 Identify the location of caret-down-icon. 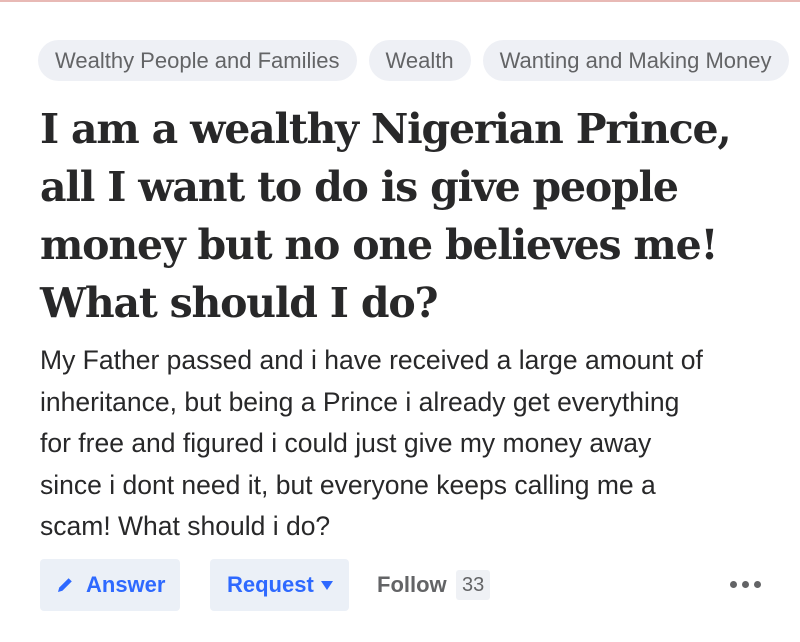
(327, 585).